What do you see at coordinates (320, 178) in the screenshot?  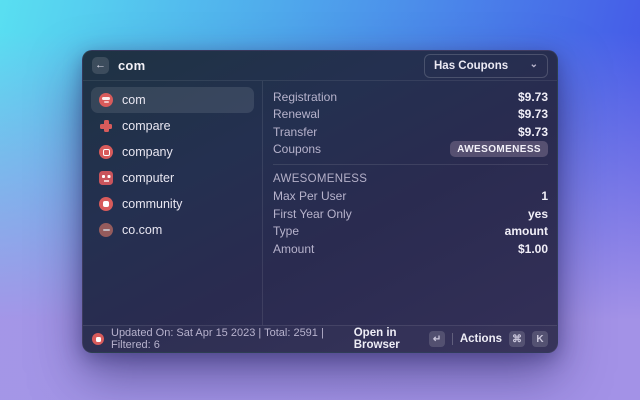 I see `coupon-section-title: AWESOMENESS` at bounding box center [320, 178].